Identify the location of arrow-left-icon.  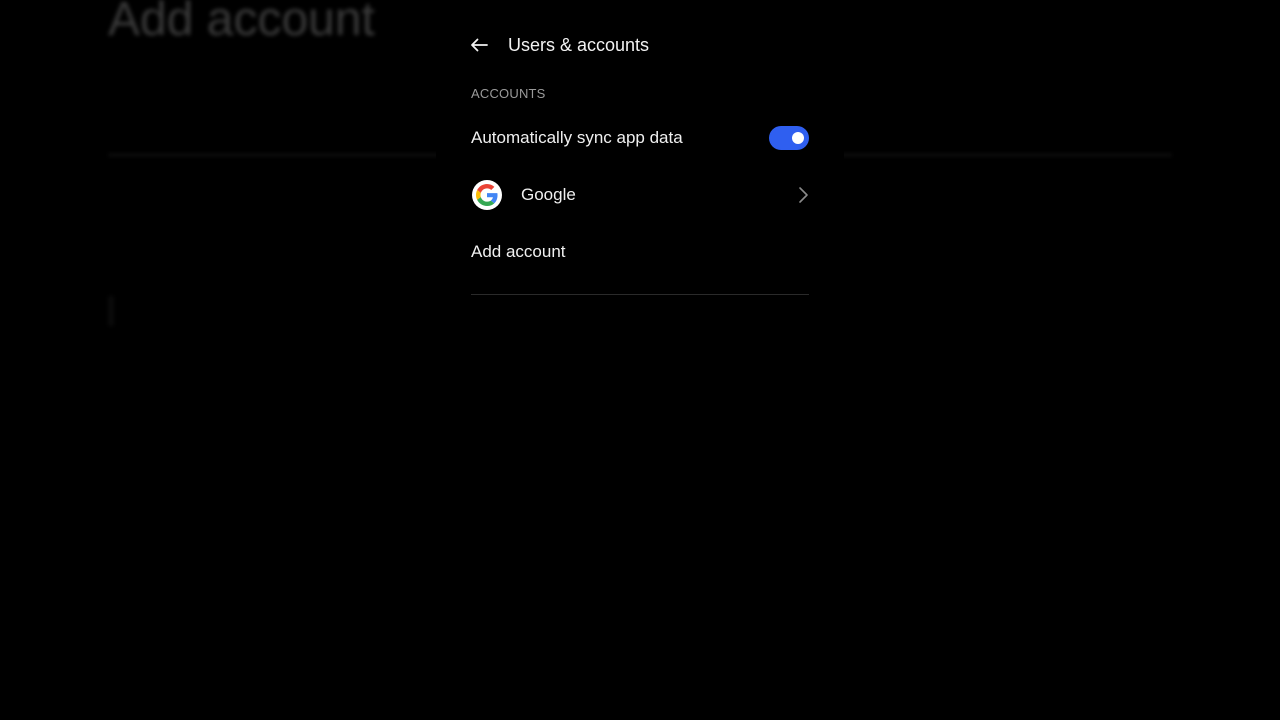
(479, 45).